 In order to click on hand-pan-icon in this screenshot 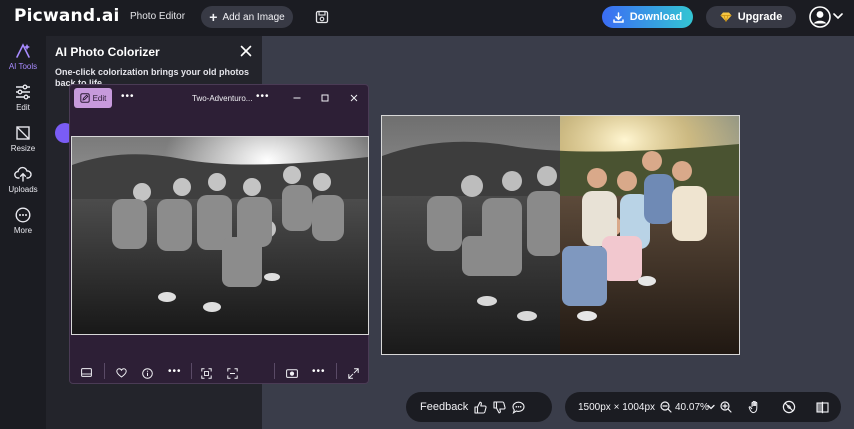, I will do `click(755, 407)`.